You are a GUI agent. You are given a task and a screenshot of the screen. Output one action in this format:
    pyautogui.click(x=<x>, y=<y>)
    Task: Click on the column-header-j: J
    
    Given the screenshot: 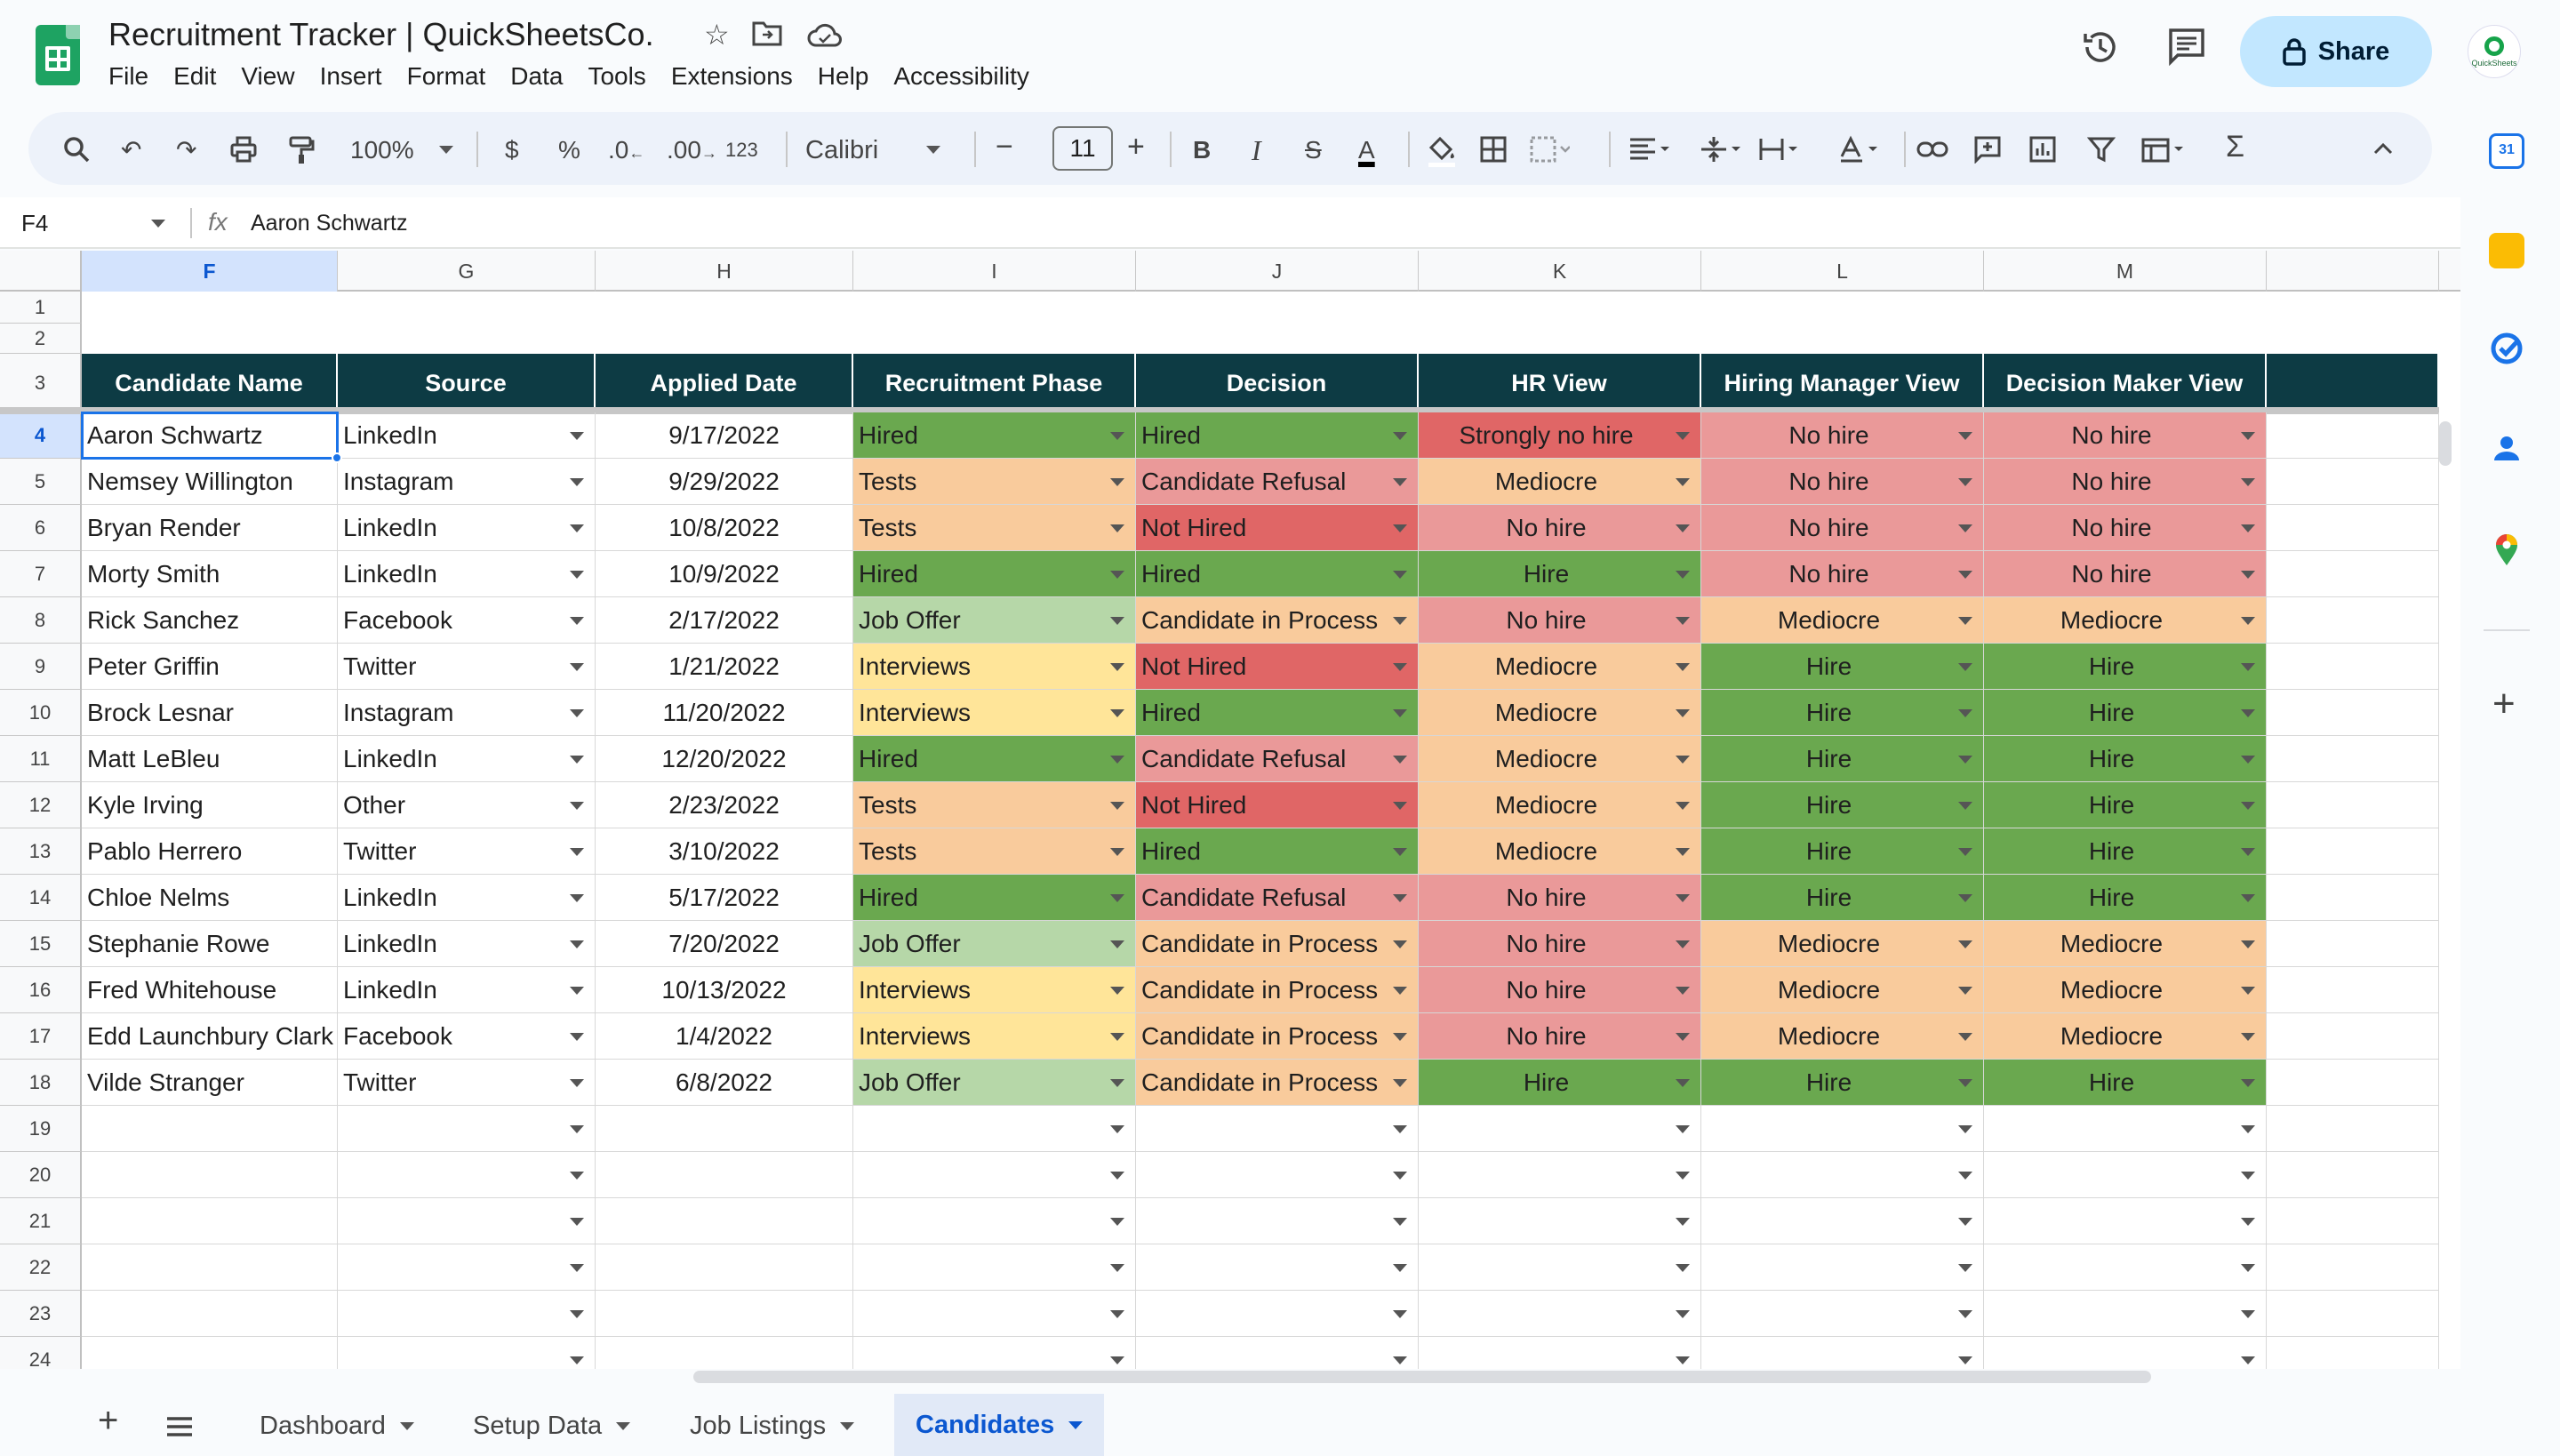 What is the action you would take?
    pyautogui.click(x=1277, y=271)
    